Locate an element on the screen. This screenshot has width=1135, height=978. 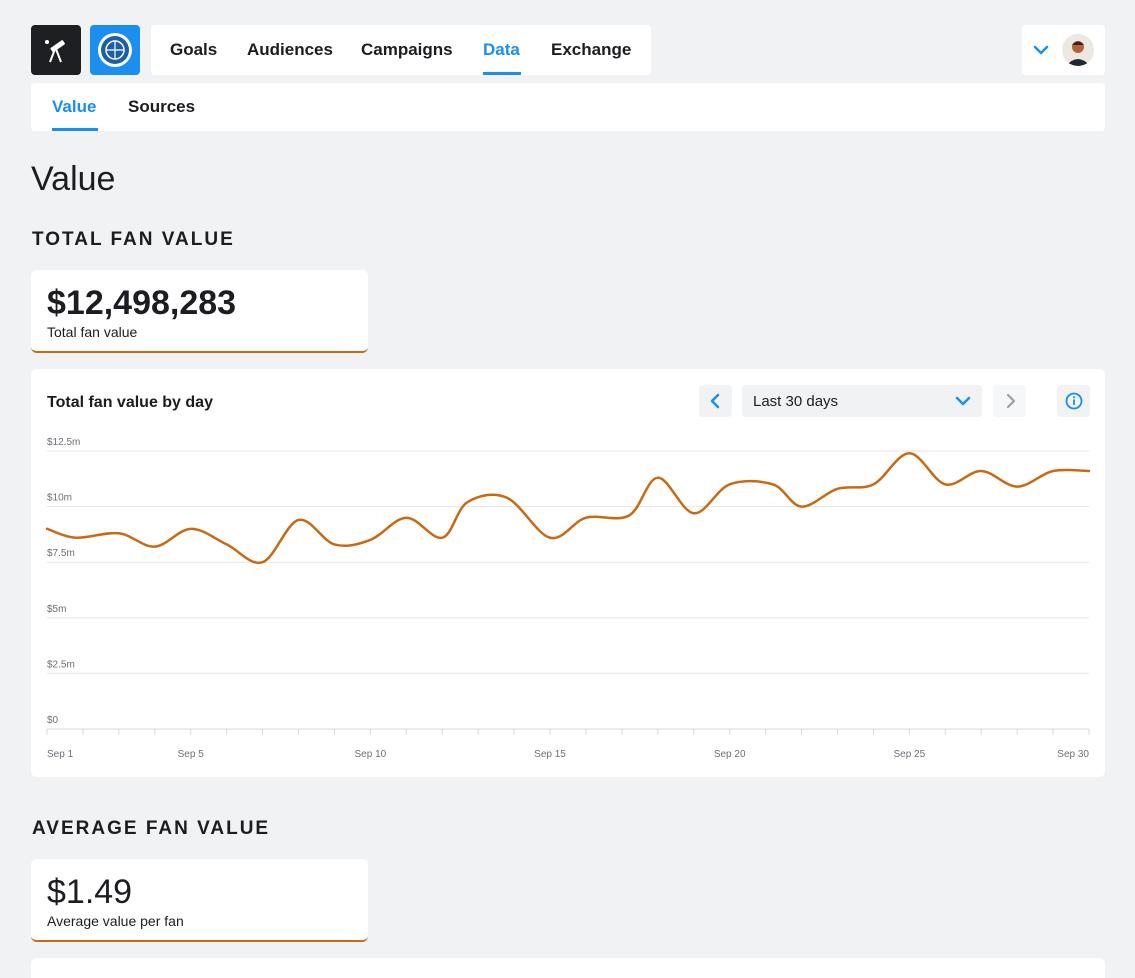
main-nav: Goals Audiences Campaigns Data Exchange is located at coordinates (401, 50).